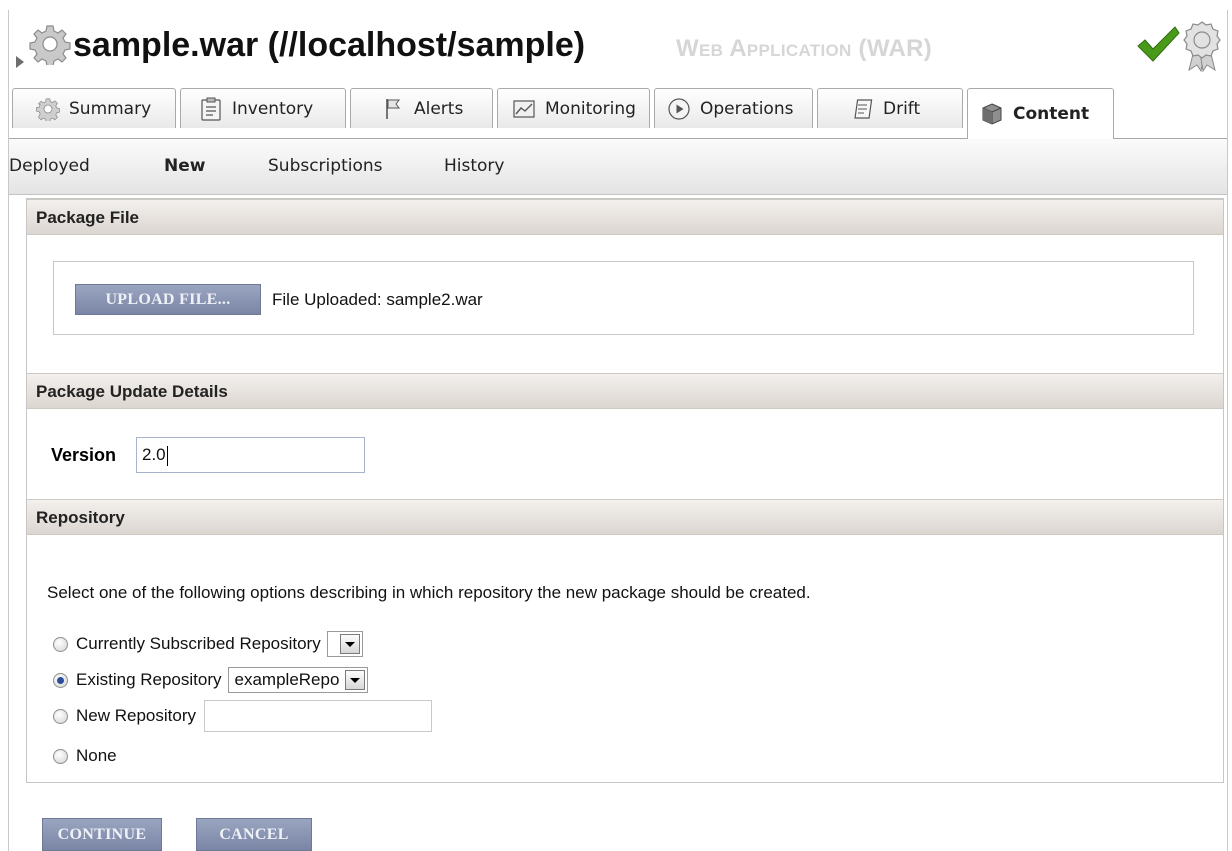 Image resolution: width=1232 pixels, height=851 pixels. Describe the element at coordinates (102, 834) in the screenshot. I see `continue-button: CONTINUE` at that location.